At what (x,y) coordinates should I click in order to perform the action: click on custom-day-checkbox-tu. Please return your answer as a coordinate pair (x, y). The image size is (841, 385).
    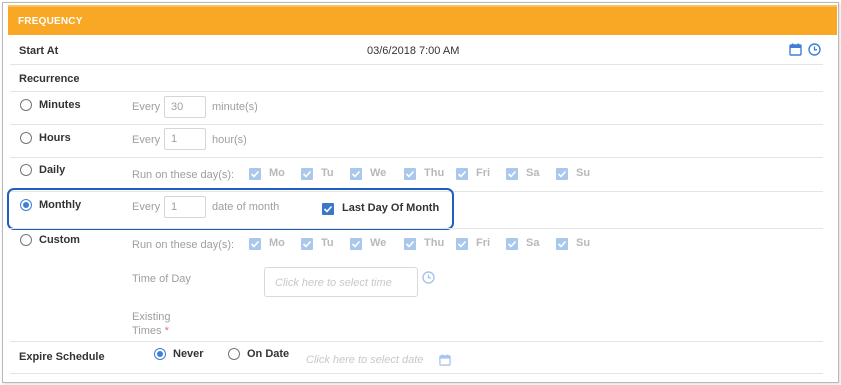
    Looking at the image, I should click on (307, 244).